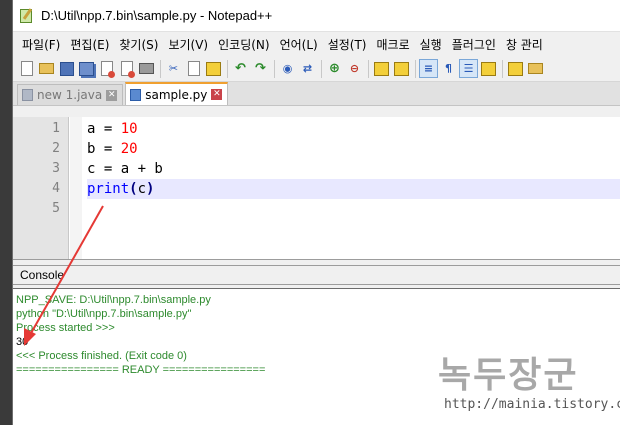 The width and height of the screenshot is (620, 425). Describe the element at coordinates (401, 68) in the screenshot. I see `sync-horizontal-icon` at that location.